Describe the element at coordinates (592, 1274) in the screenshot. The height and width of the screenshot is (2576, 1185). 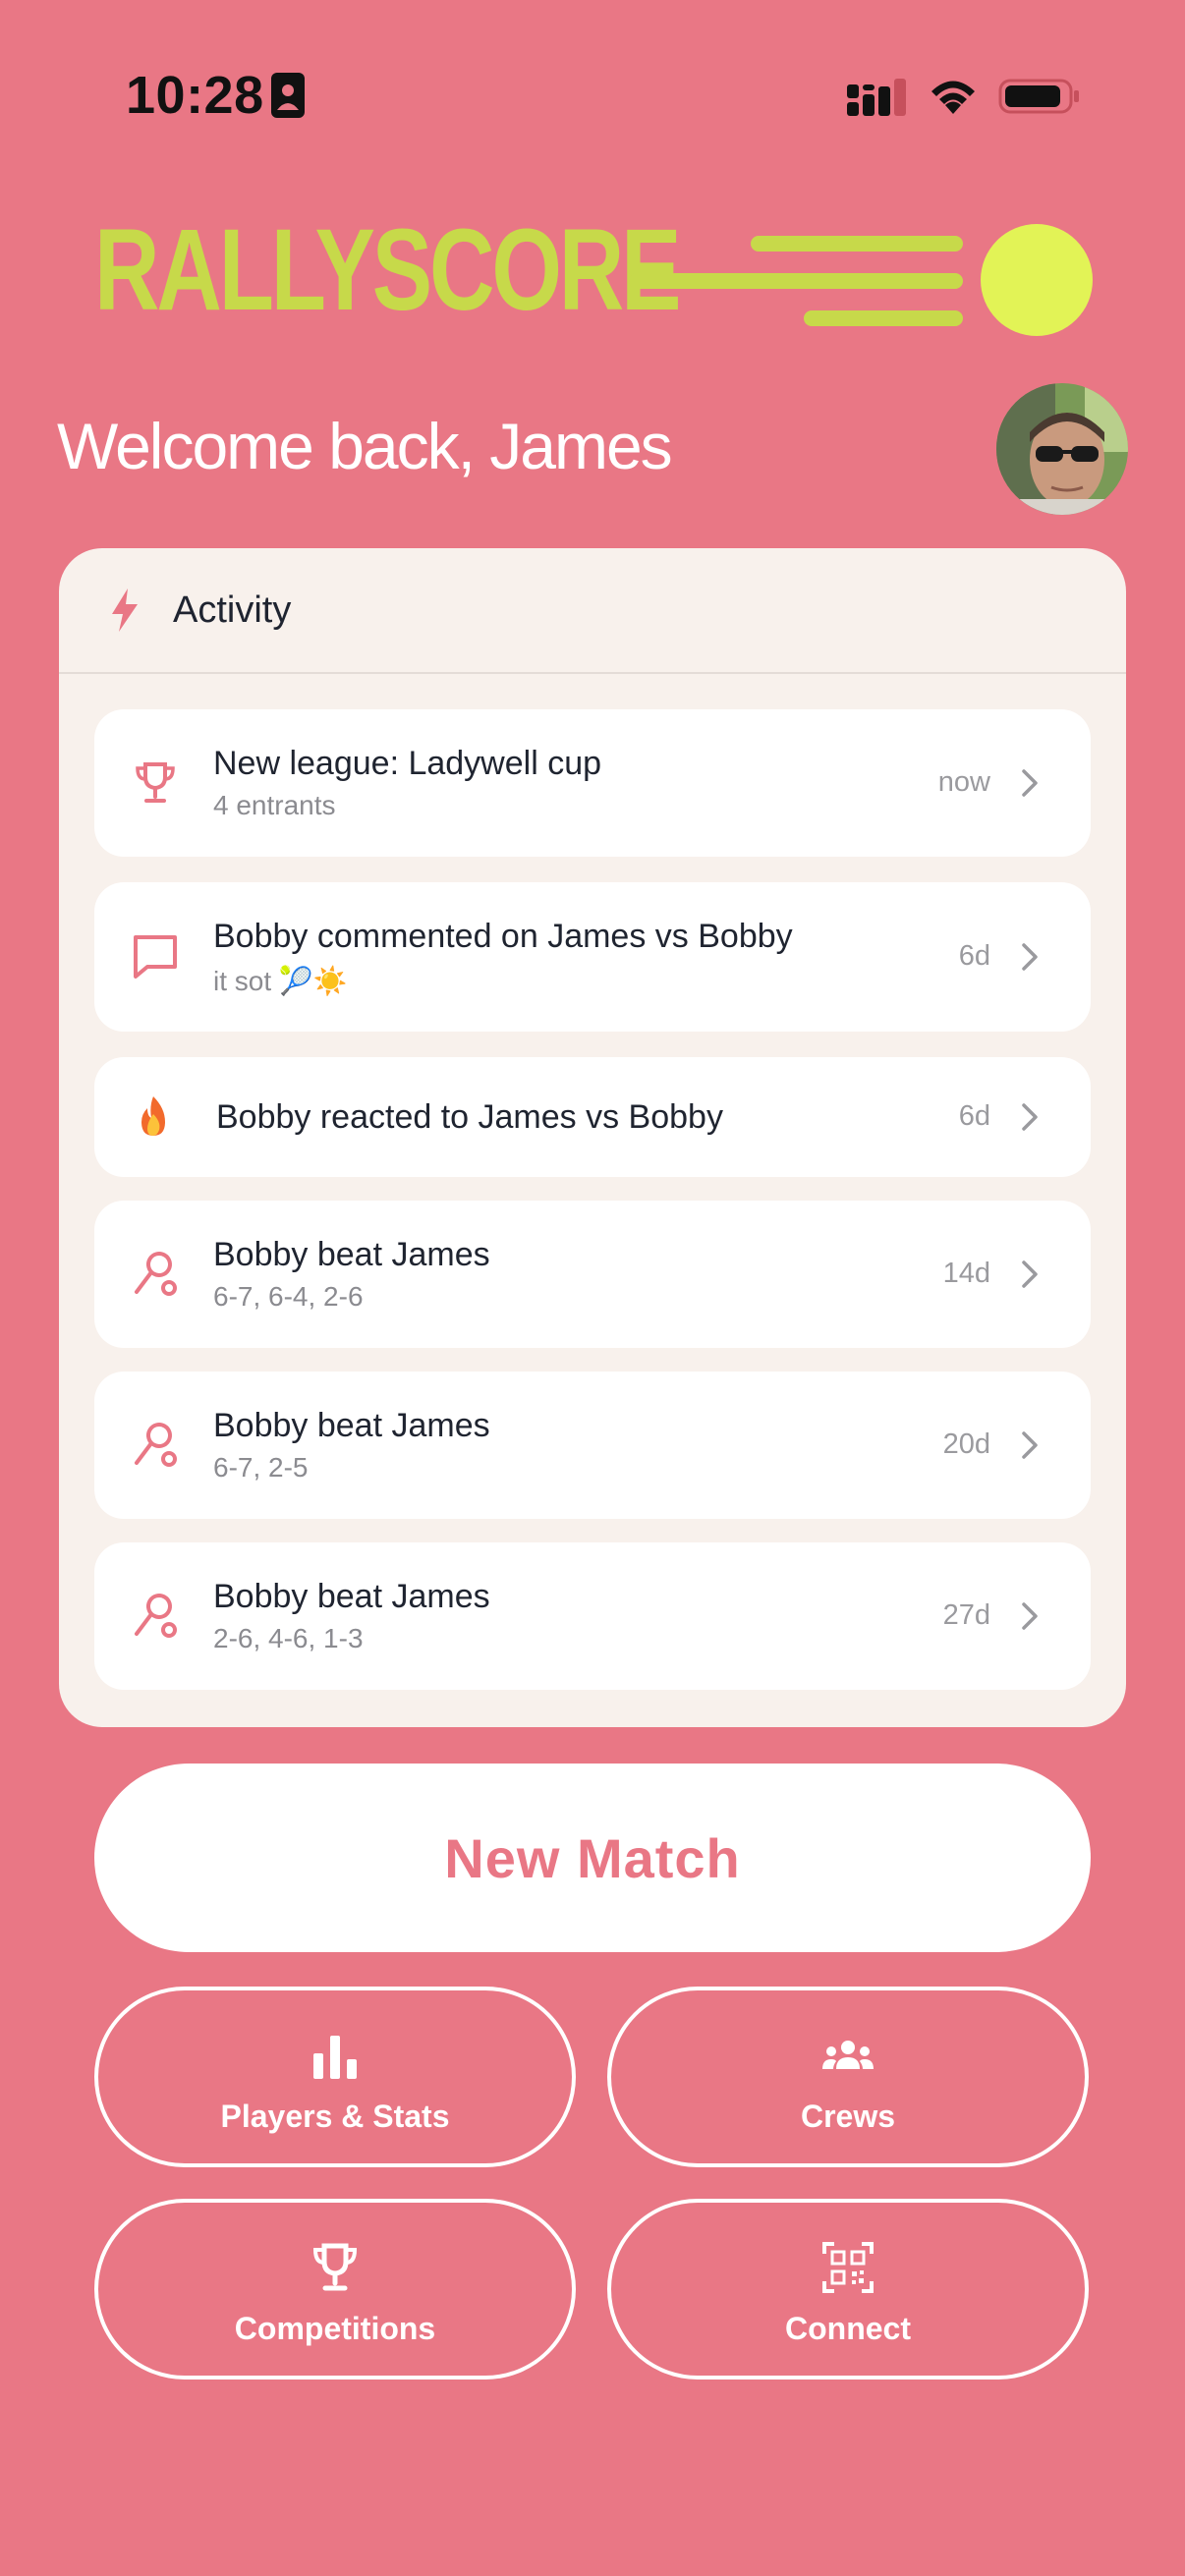
I see `activity-item-match-result: Bobby beat James 6-7, 6-4, 2-6 14d` at that location.